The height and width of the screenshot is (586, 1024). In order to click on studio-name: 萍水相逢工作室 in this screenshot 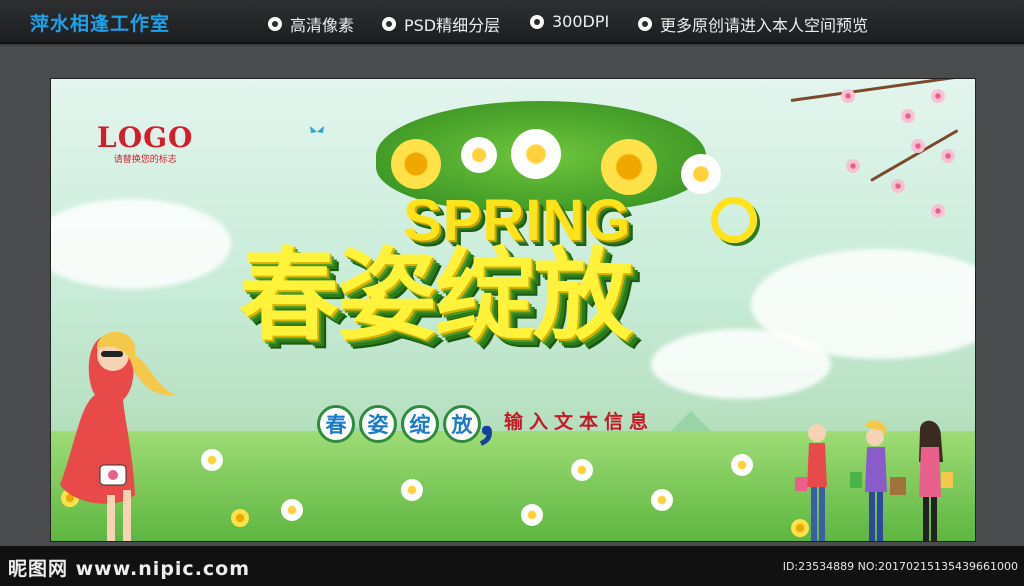, I will do `click(100, 24)`.